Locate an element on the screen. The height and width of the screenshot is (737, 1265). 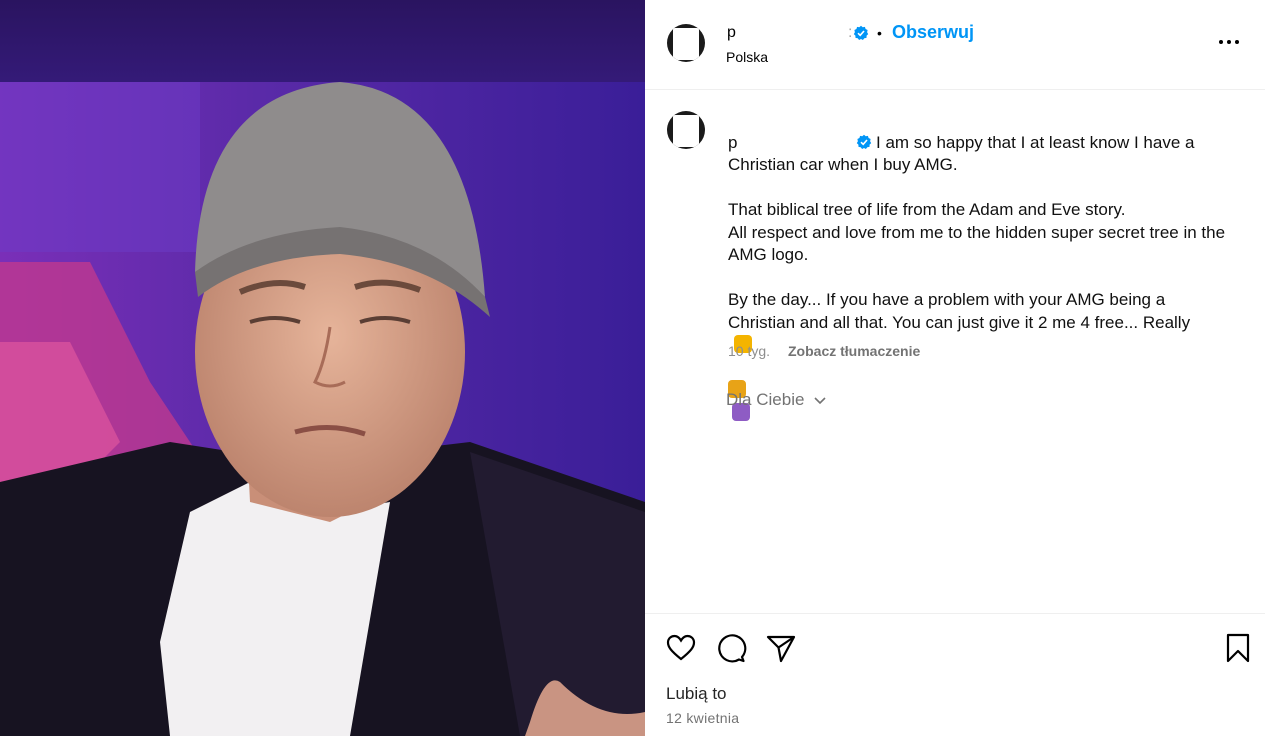
caption-author-avatar is located at coordinates (686, 130).